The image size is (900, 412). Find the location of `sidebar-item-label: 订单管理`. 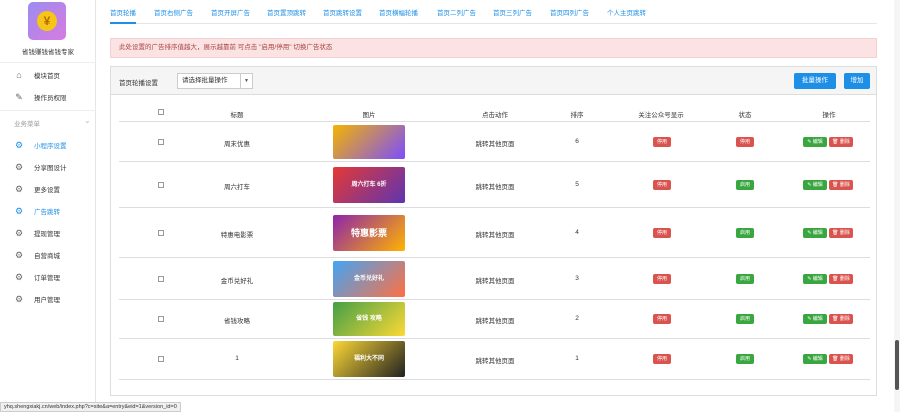

sidebar-item-label: 订单管理 is located at coordinates (47, 278).